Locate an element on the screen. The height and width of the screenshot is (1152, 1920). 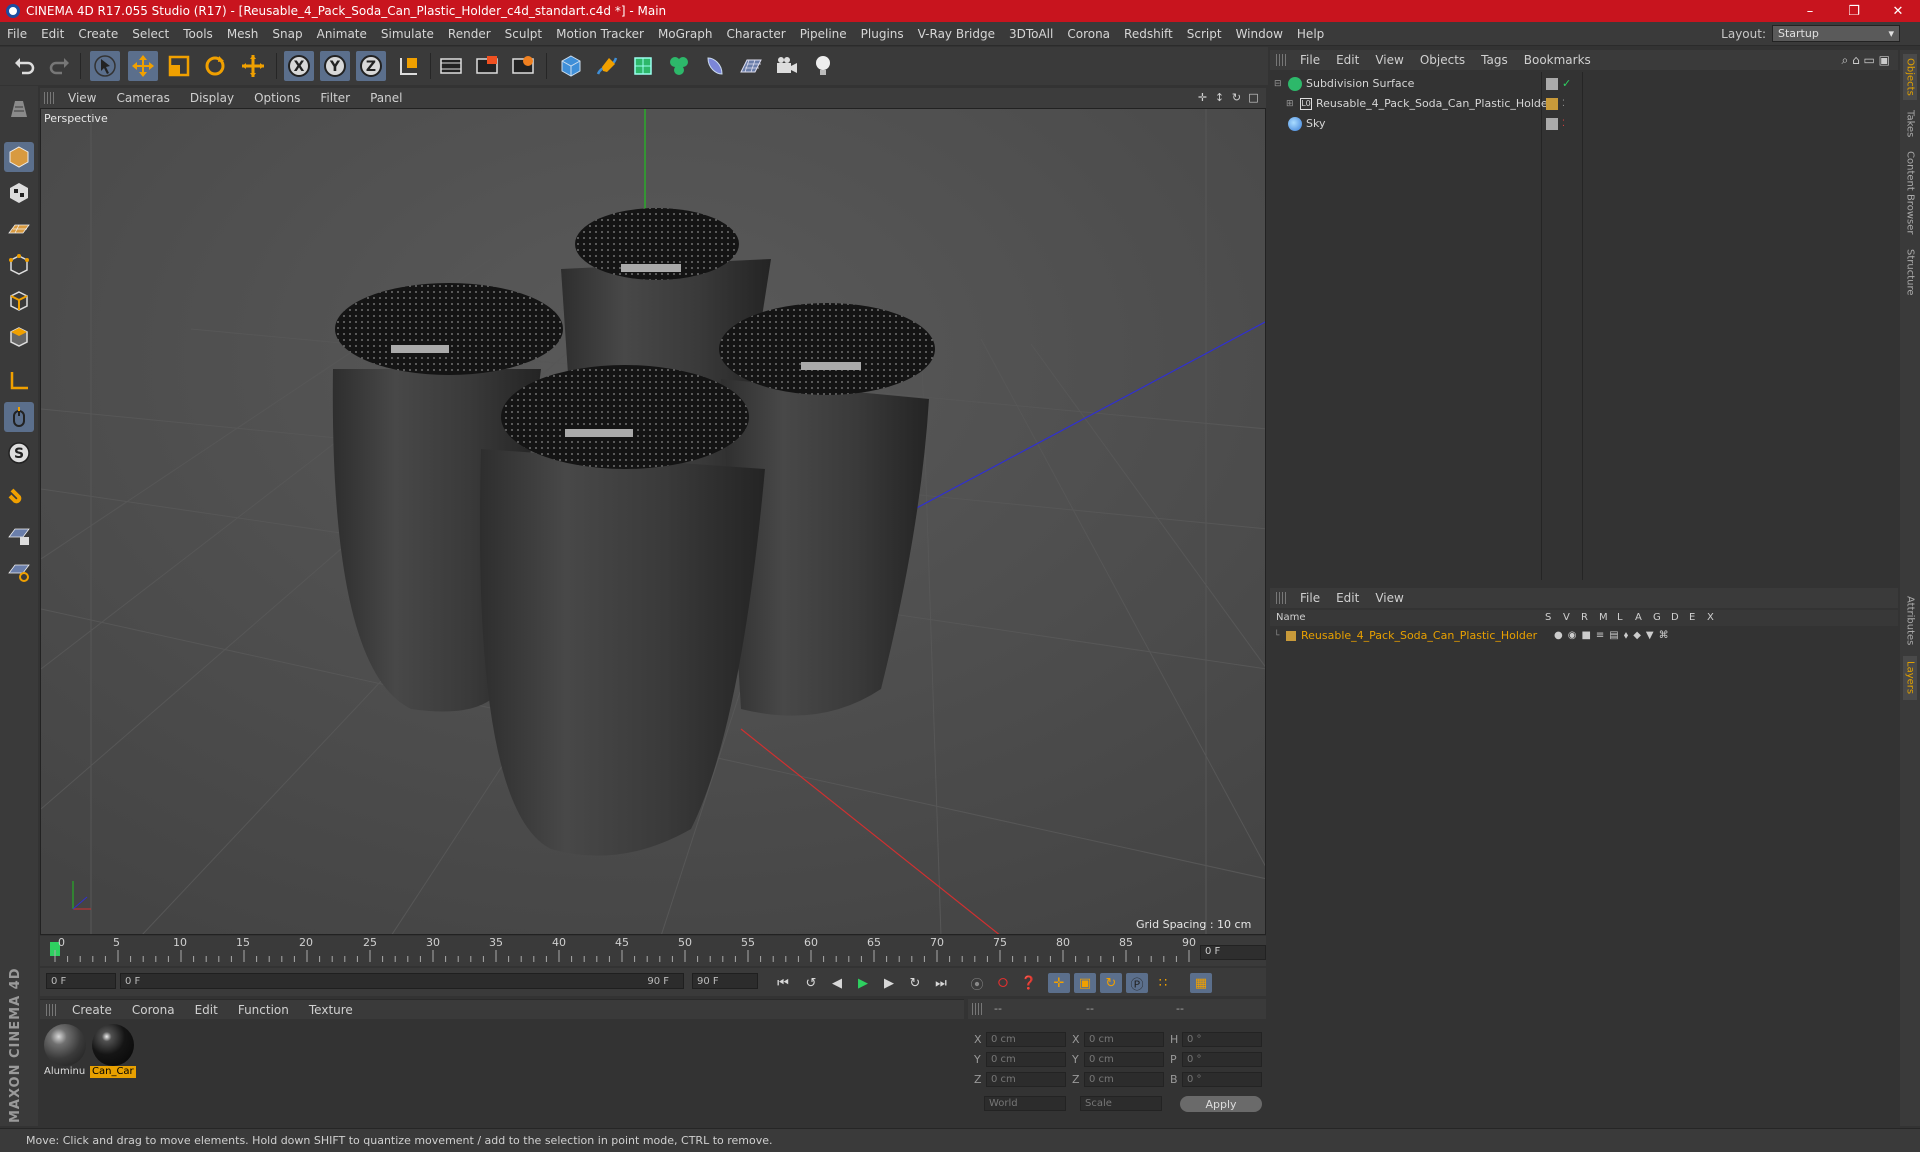
dolly-view-icon: ↕ is located at coordinates (1219, 97).